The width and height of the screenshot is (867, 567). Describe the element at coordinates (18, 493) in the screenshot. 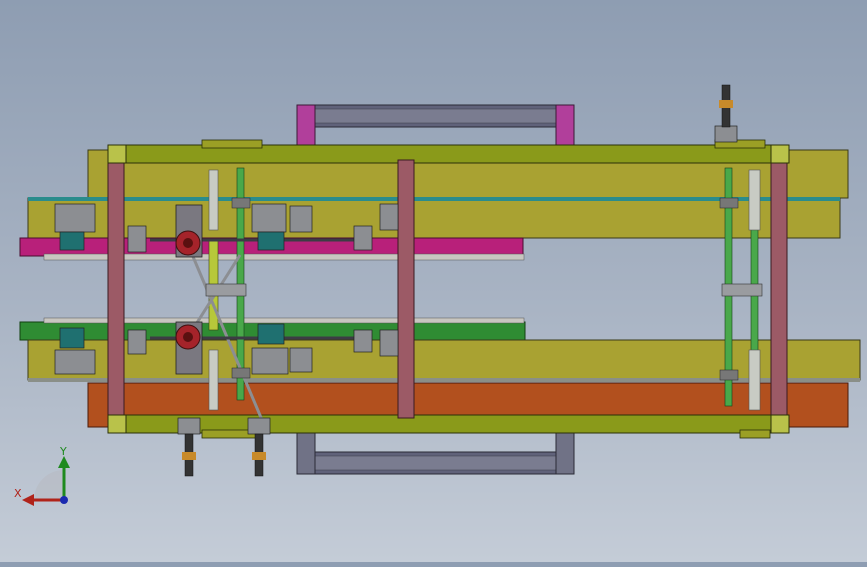

I see `x-axis-label: X` at that location.